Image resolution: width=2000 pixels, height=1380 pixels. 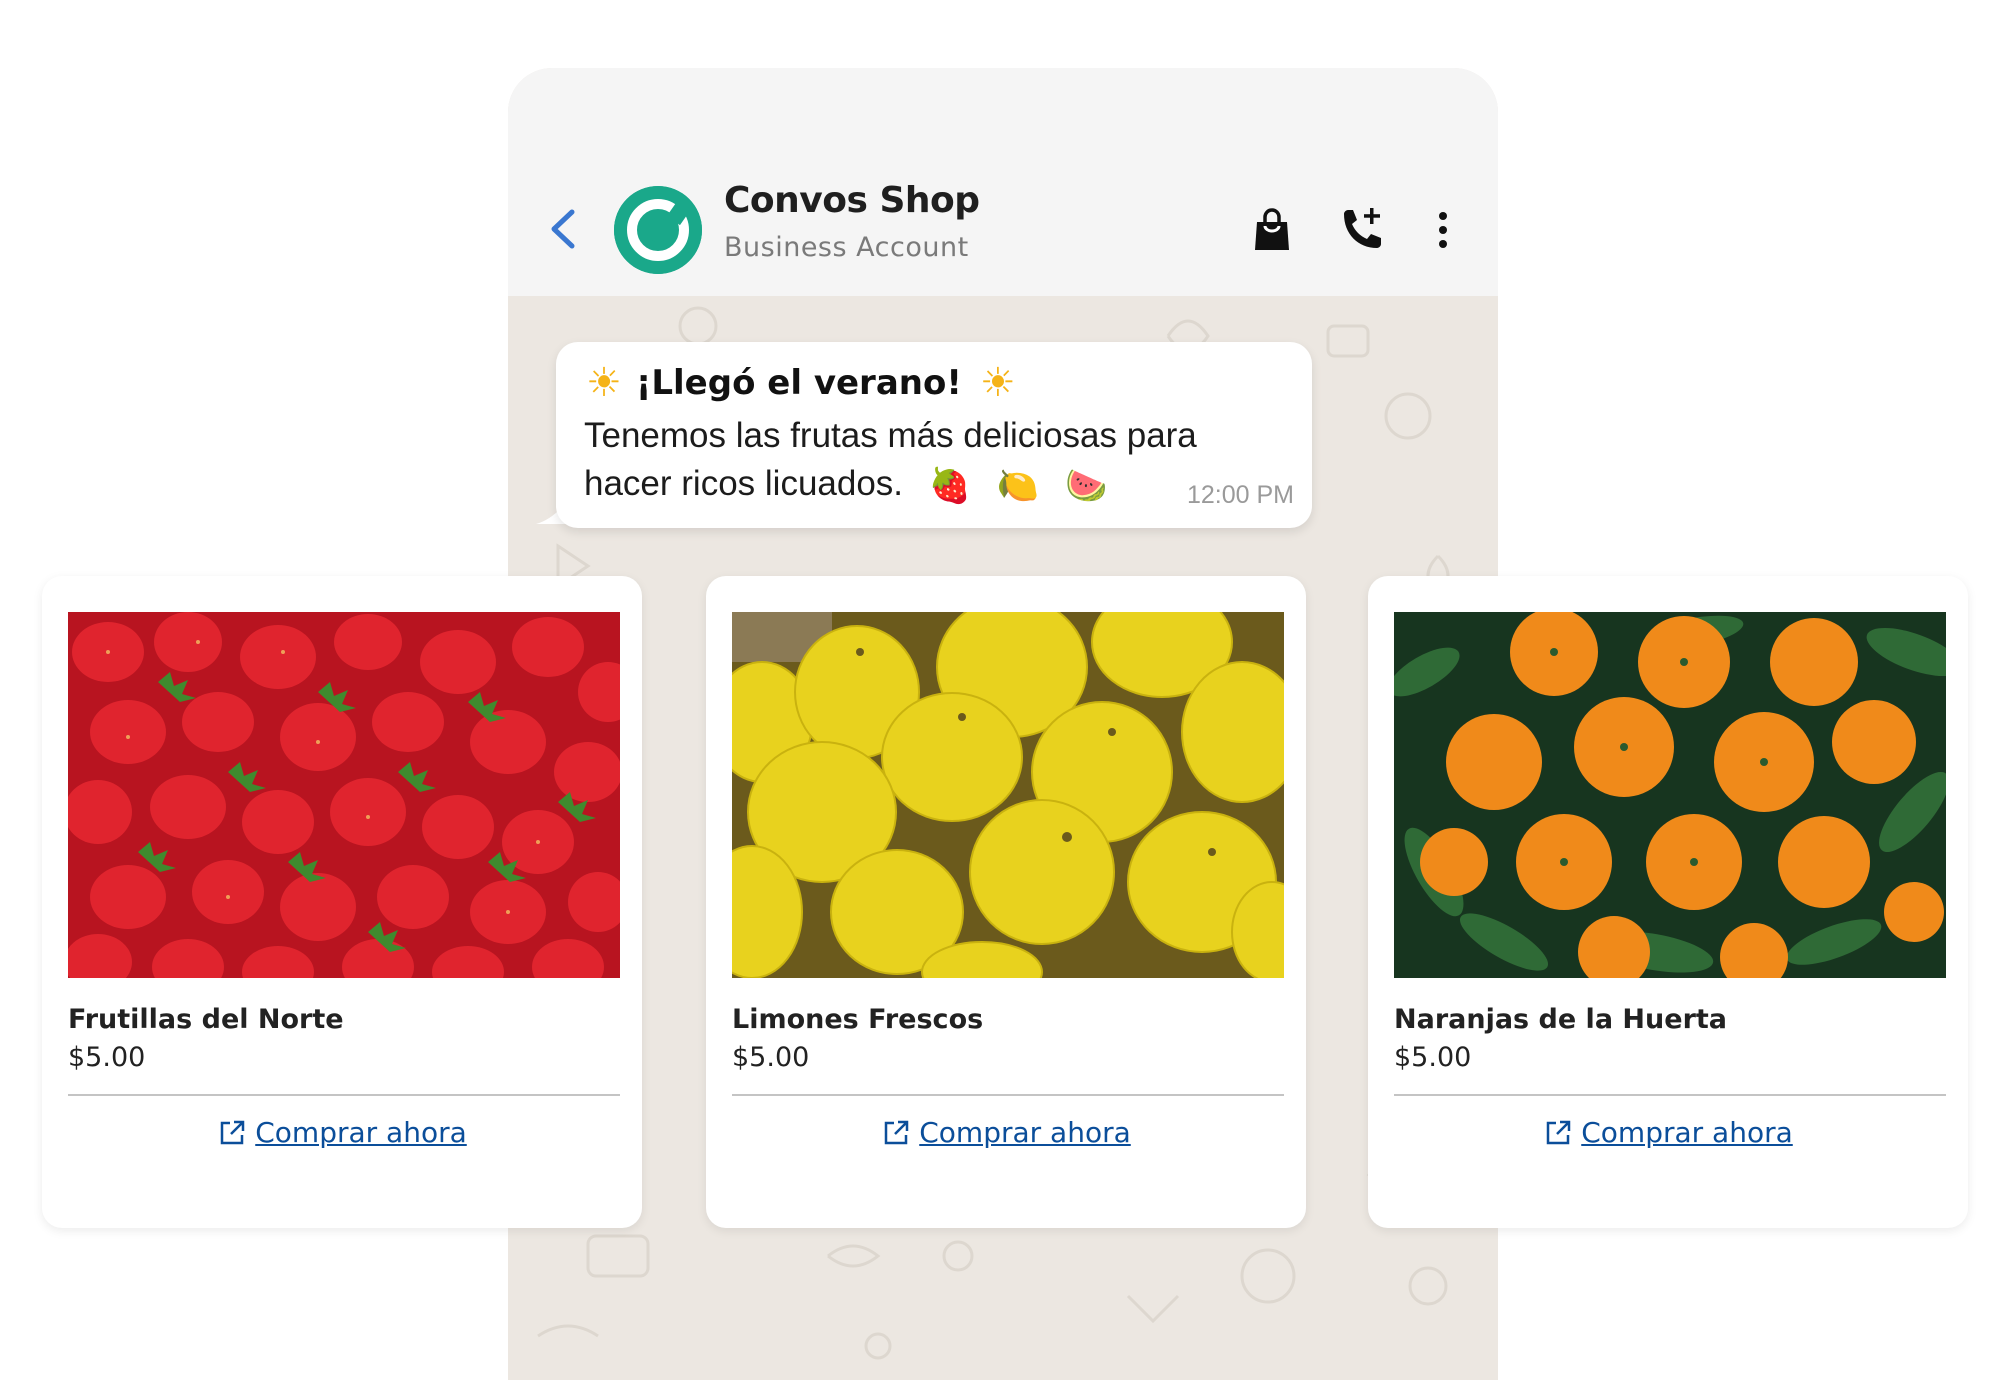 What do you see at coordinates (798, 383) in the screenshot?
I see `message-title-text: ¡Llegó el verano!` at bounding box center [798, 383].